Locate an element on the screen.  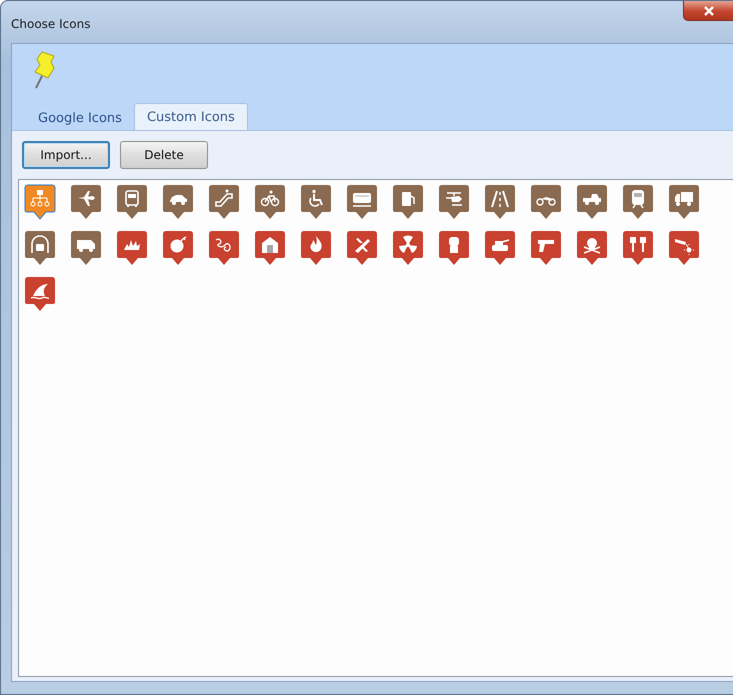
scribble-marker-icon is located at coordinates (224, 248).